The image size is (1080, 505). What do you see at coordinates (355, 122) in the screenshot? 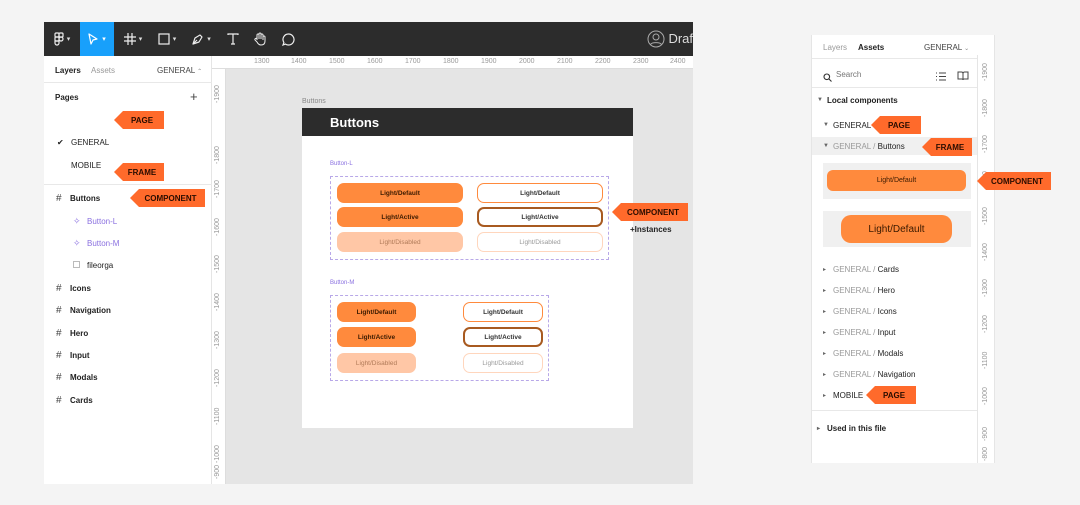
I see `frame-title: Buttons` at bounding box center [355, 122].